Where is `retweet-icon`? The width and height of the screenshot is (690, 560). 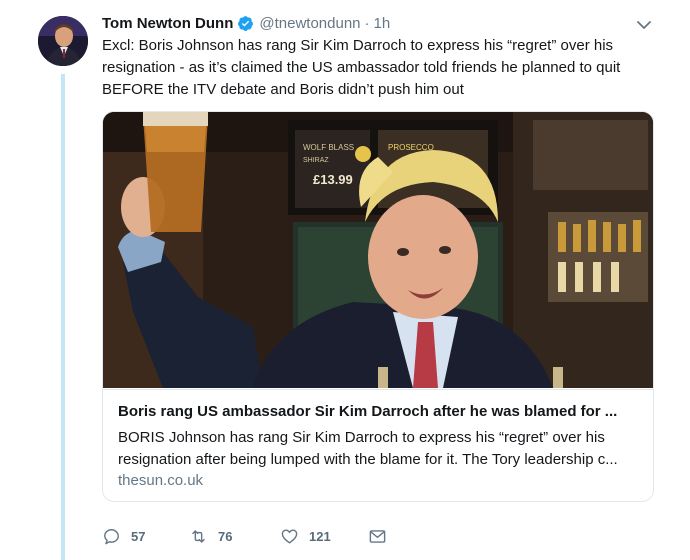
retweet-icon is located at coordinates (198, 536).